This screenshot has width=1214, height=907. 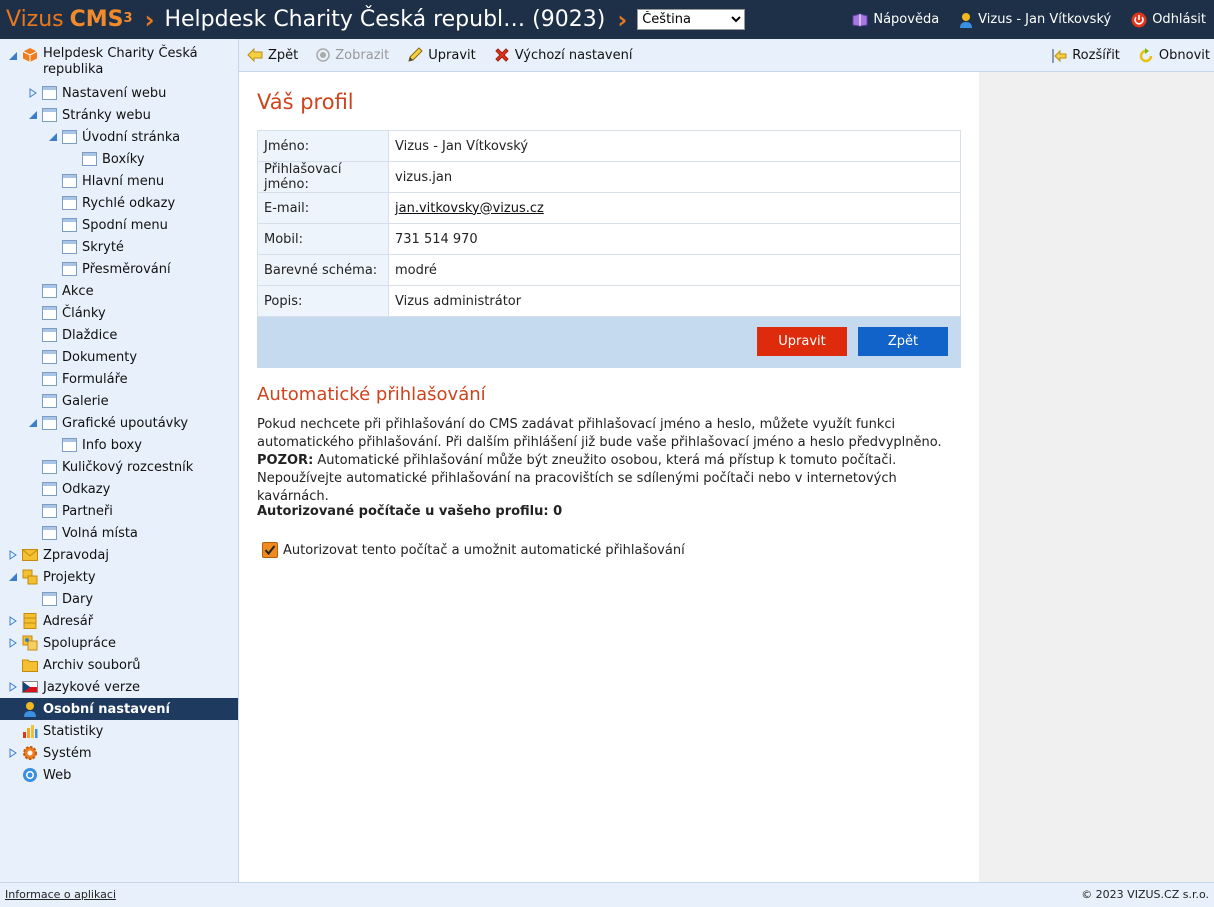 What do you see at coordinates (79, 335) in the screenshot?
I see `sidebar-item-dlazdice: Dlaždice` at bounding box center [79, 335].